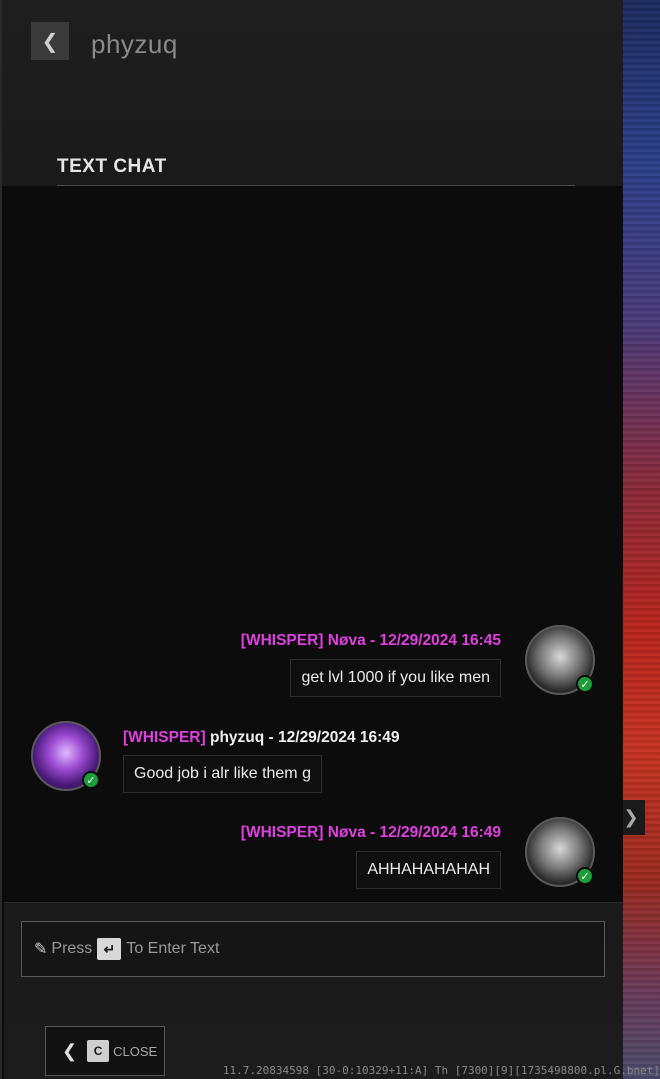  Describe the element at coordinates (237, 737) in the screenshot. I see `message-sender: phyzuq` at that location.